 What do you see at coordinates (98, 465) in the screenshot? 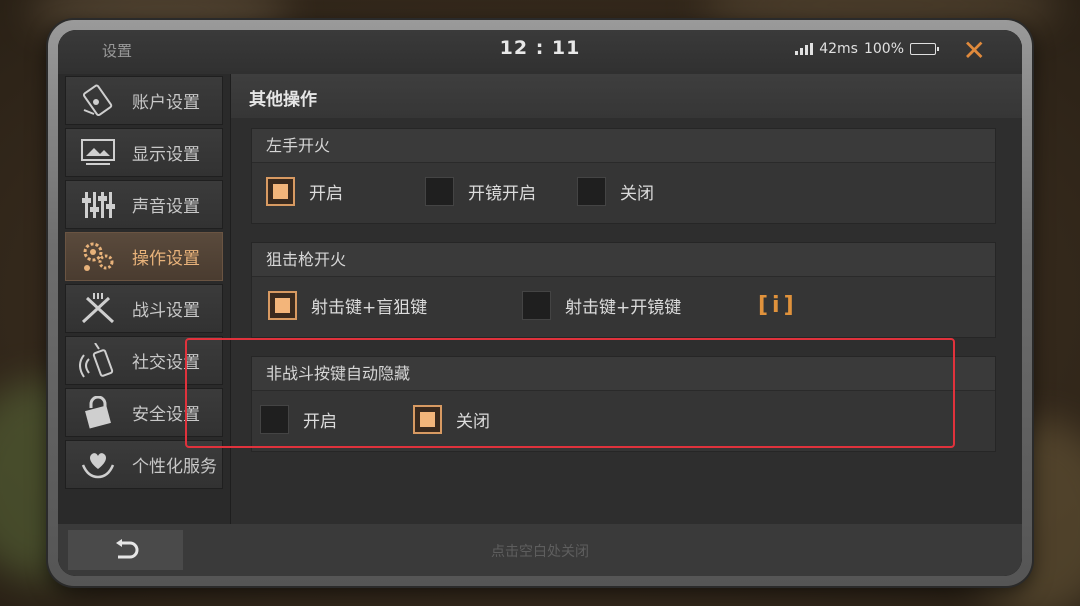
I see `personalization-heart-icon` at bounding box center [98, 465].